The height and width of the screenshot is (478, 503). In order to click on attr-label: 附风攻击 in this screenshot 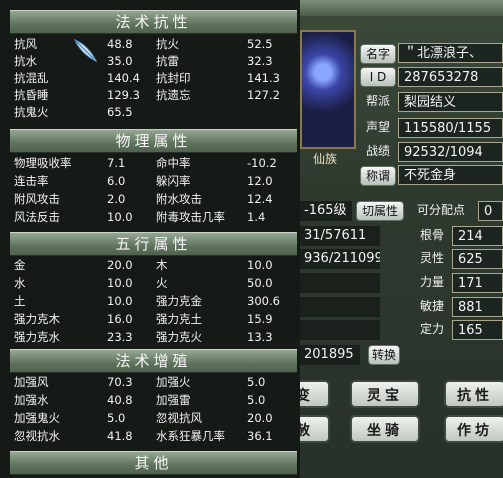, I will do `click(37, 199)`.